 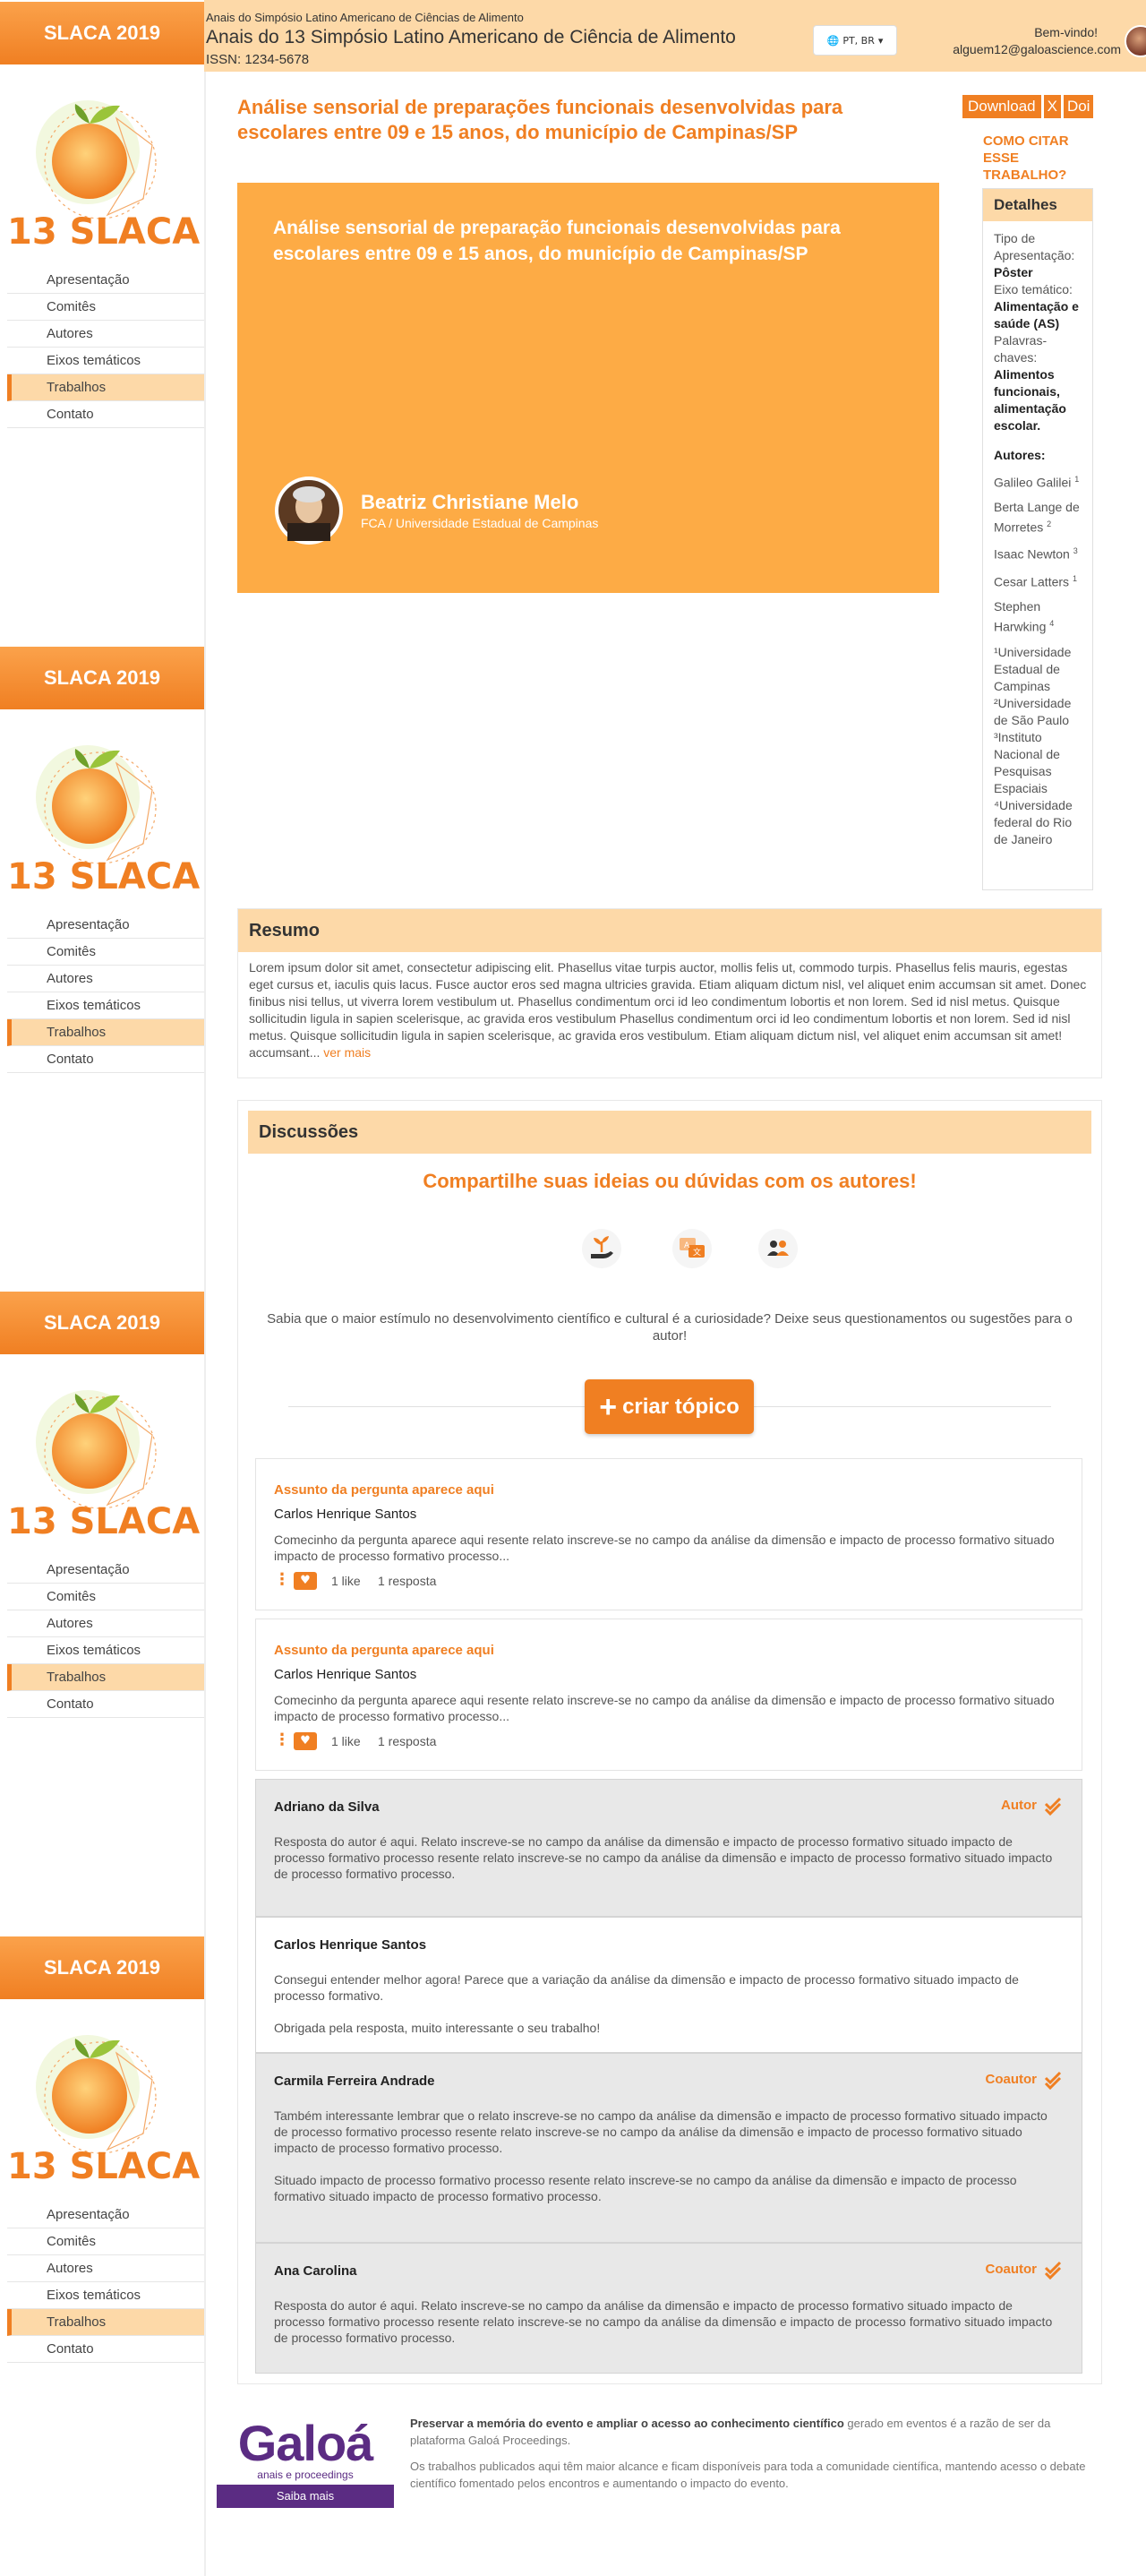 I want to click on issn-text: ISSN: 1234-5678, so click(x=258, y=59).